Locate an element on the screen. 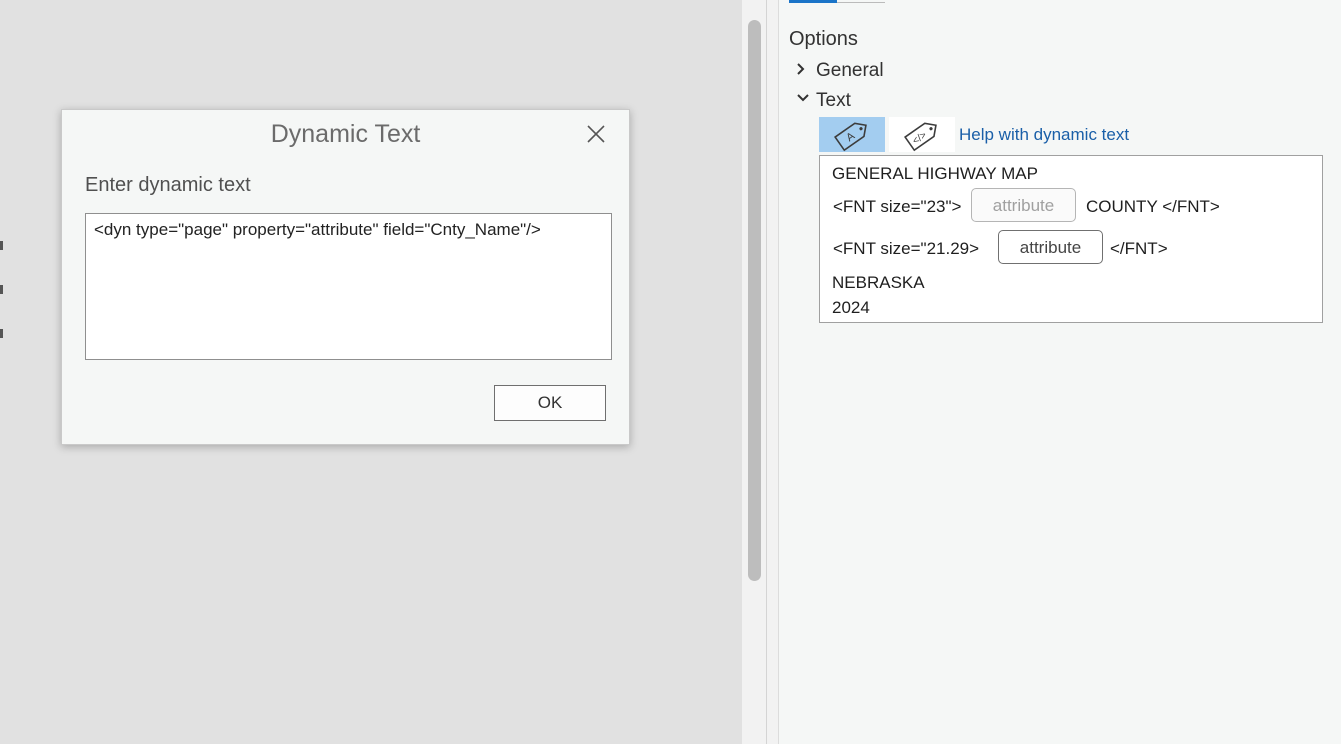  text-symbol-mode-button: A is located at coordinates (852, 134).